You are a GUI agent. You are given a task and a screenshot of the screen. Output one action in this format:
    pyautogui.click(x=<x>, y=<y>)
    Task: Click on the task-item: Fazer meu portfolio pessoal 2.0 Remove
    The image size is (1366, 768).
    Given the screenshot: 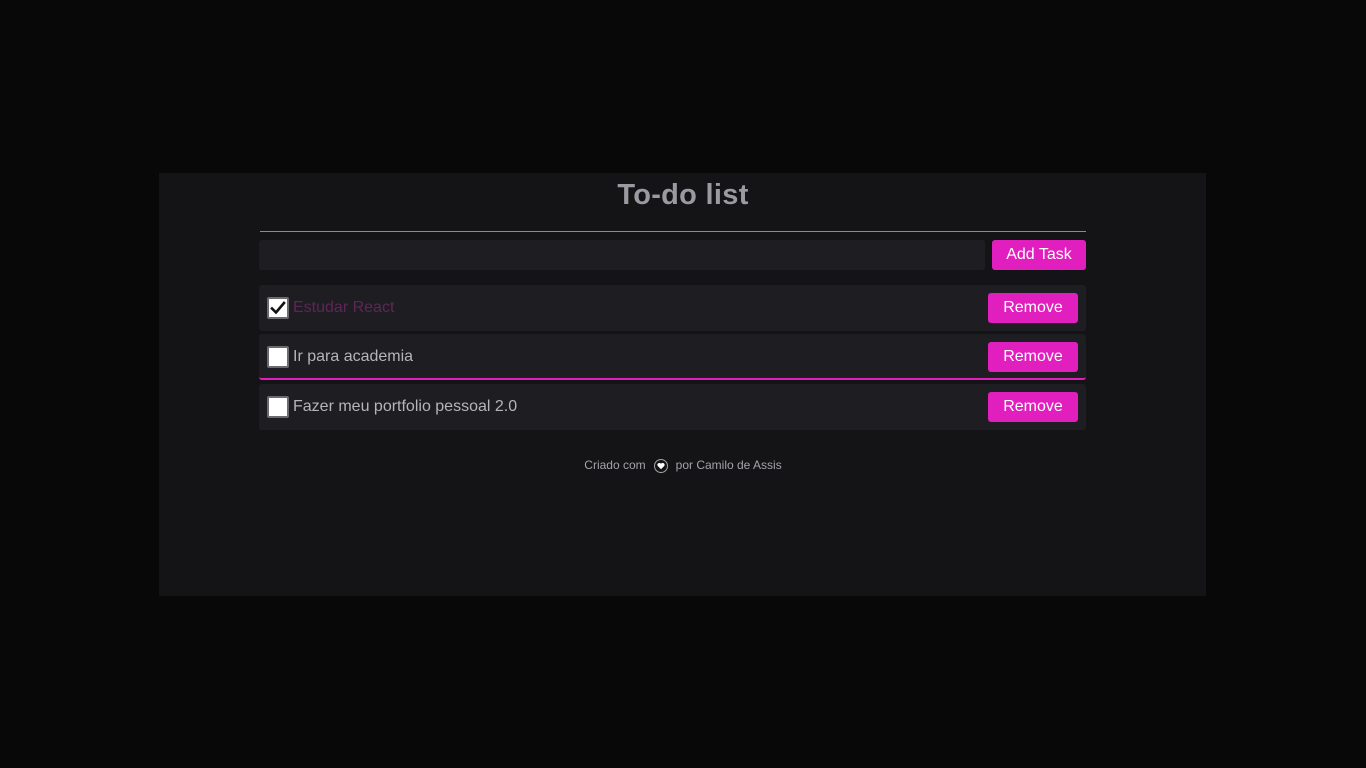 What is the action you would take?
    pyautogui.click(x=672, y=407)
    